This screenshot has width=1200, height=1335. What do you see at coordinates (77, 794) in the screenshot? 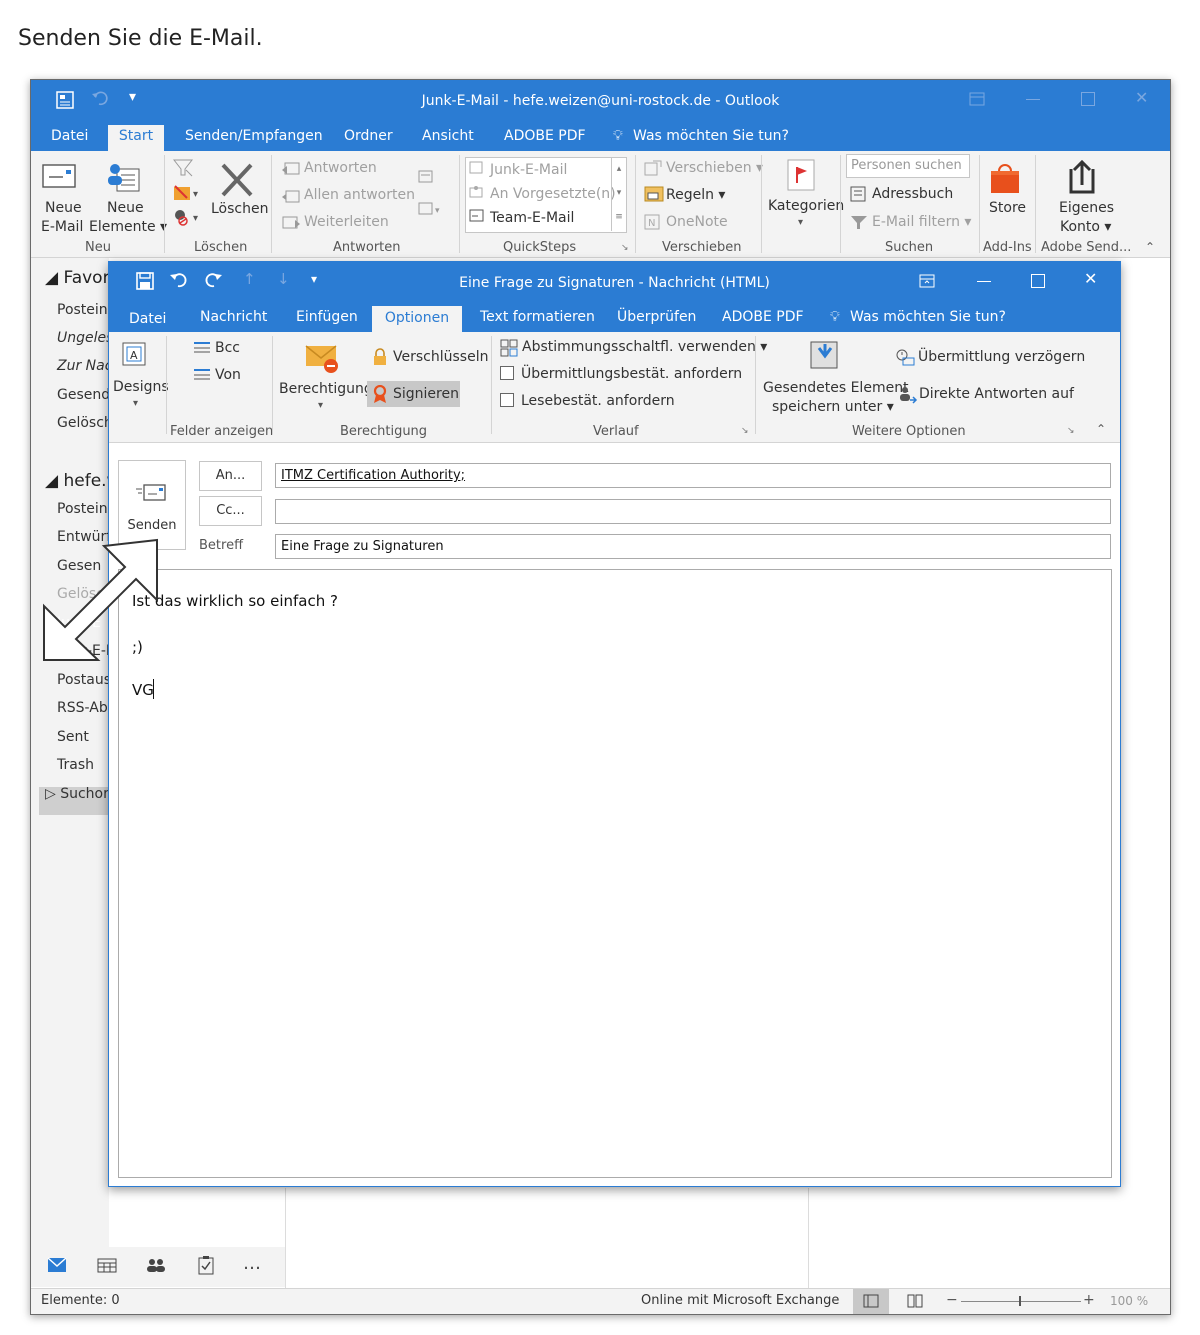
I see `folder-item: ▷ Suchord` at bounding box center [77, 794].